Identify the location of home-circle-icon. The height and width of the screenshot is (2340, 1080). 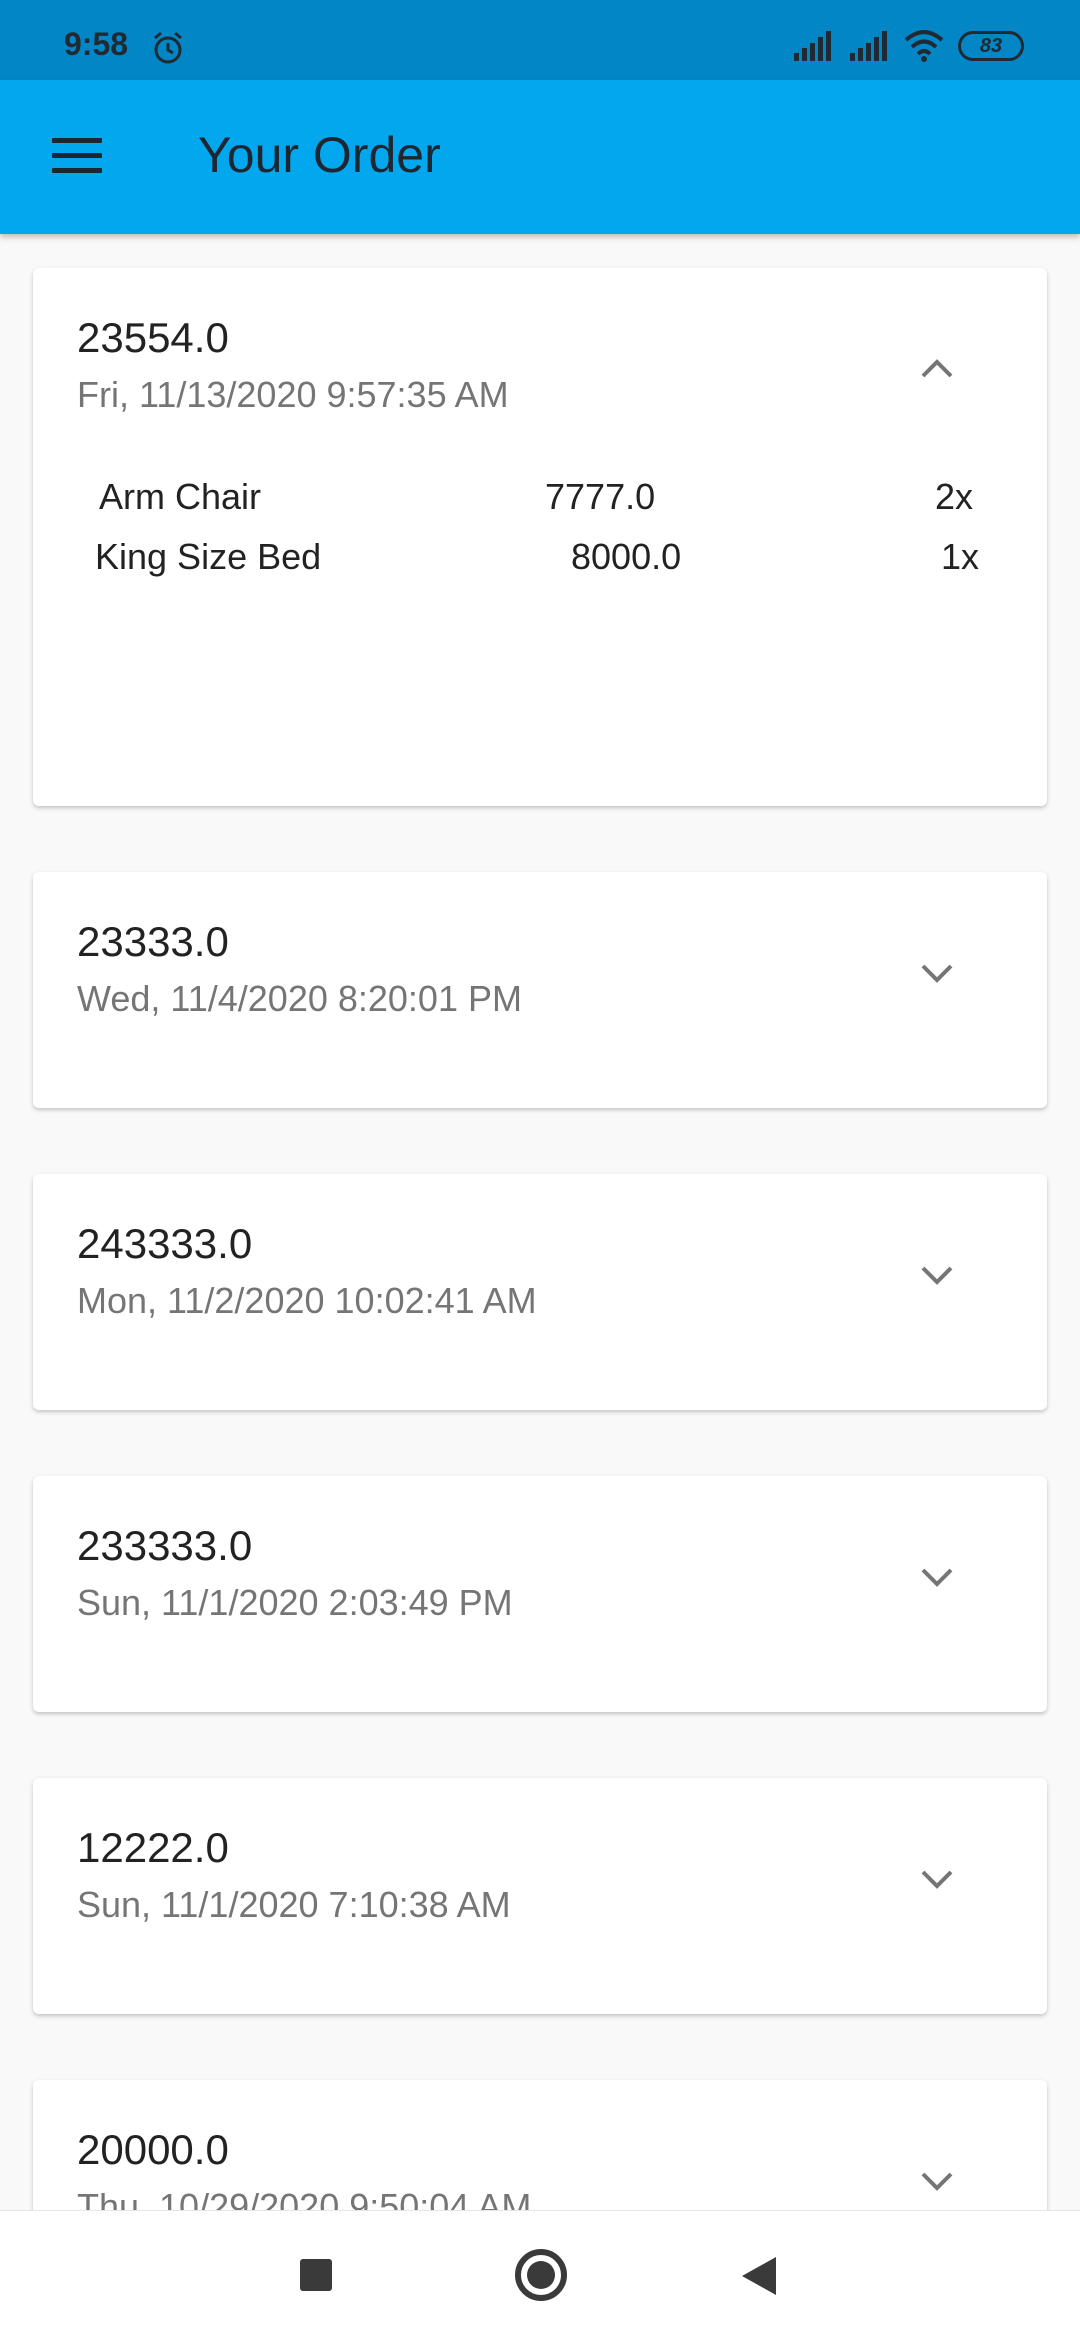
(541, 2275).